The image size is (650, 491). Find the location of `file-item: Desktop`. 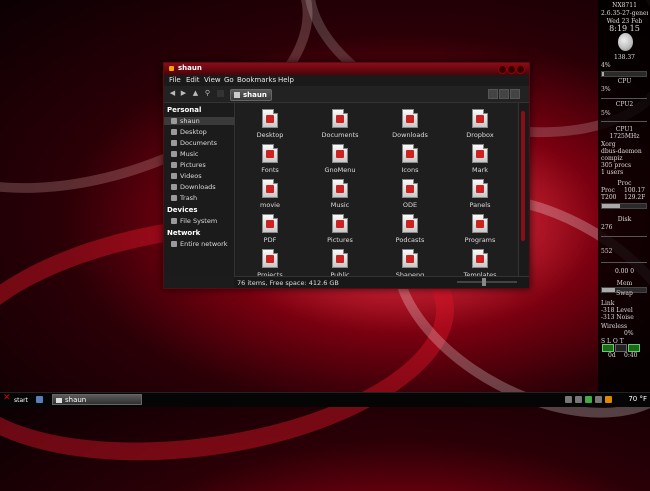

file-item: Desktop is located at coordinates (270, 124).